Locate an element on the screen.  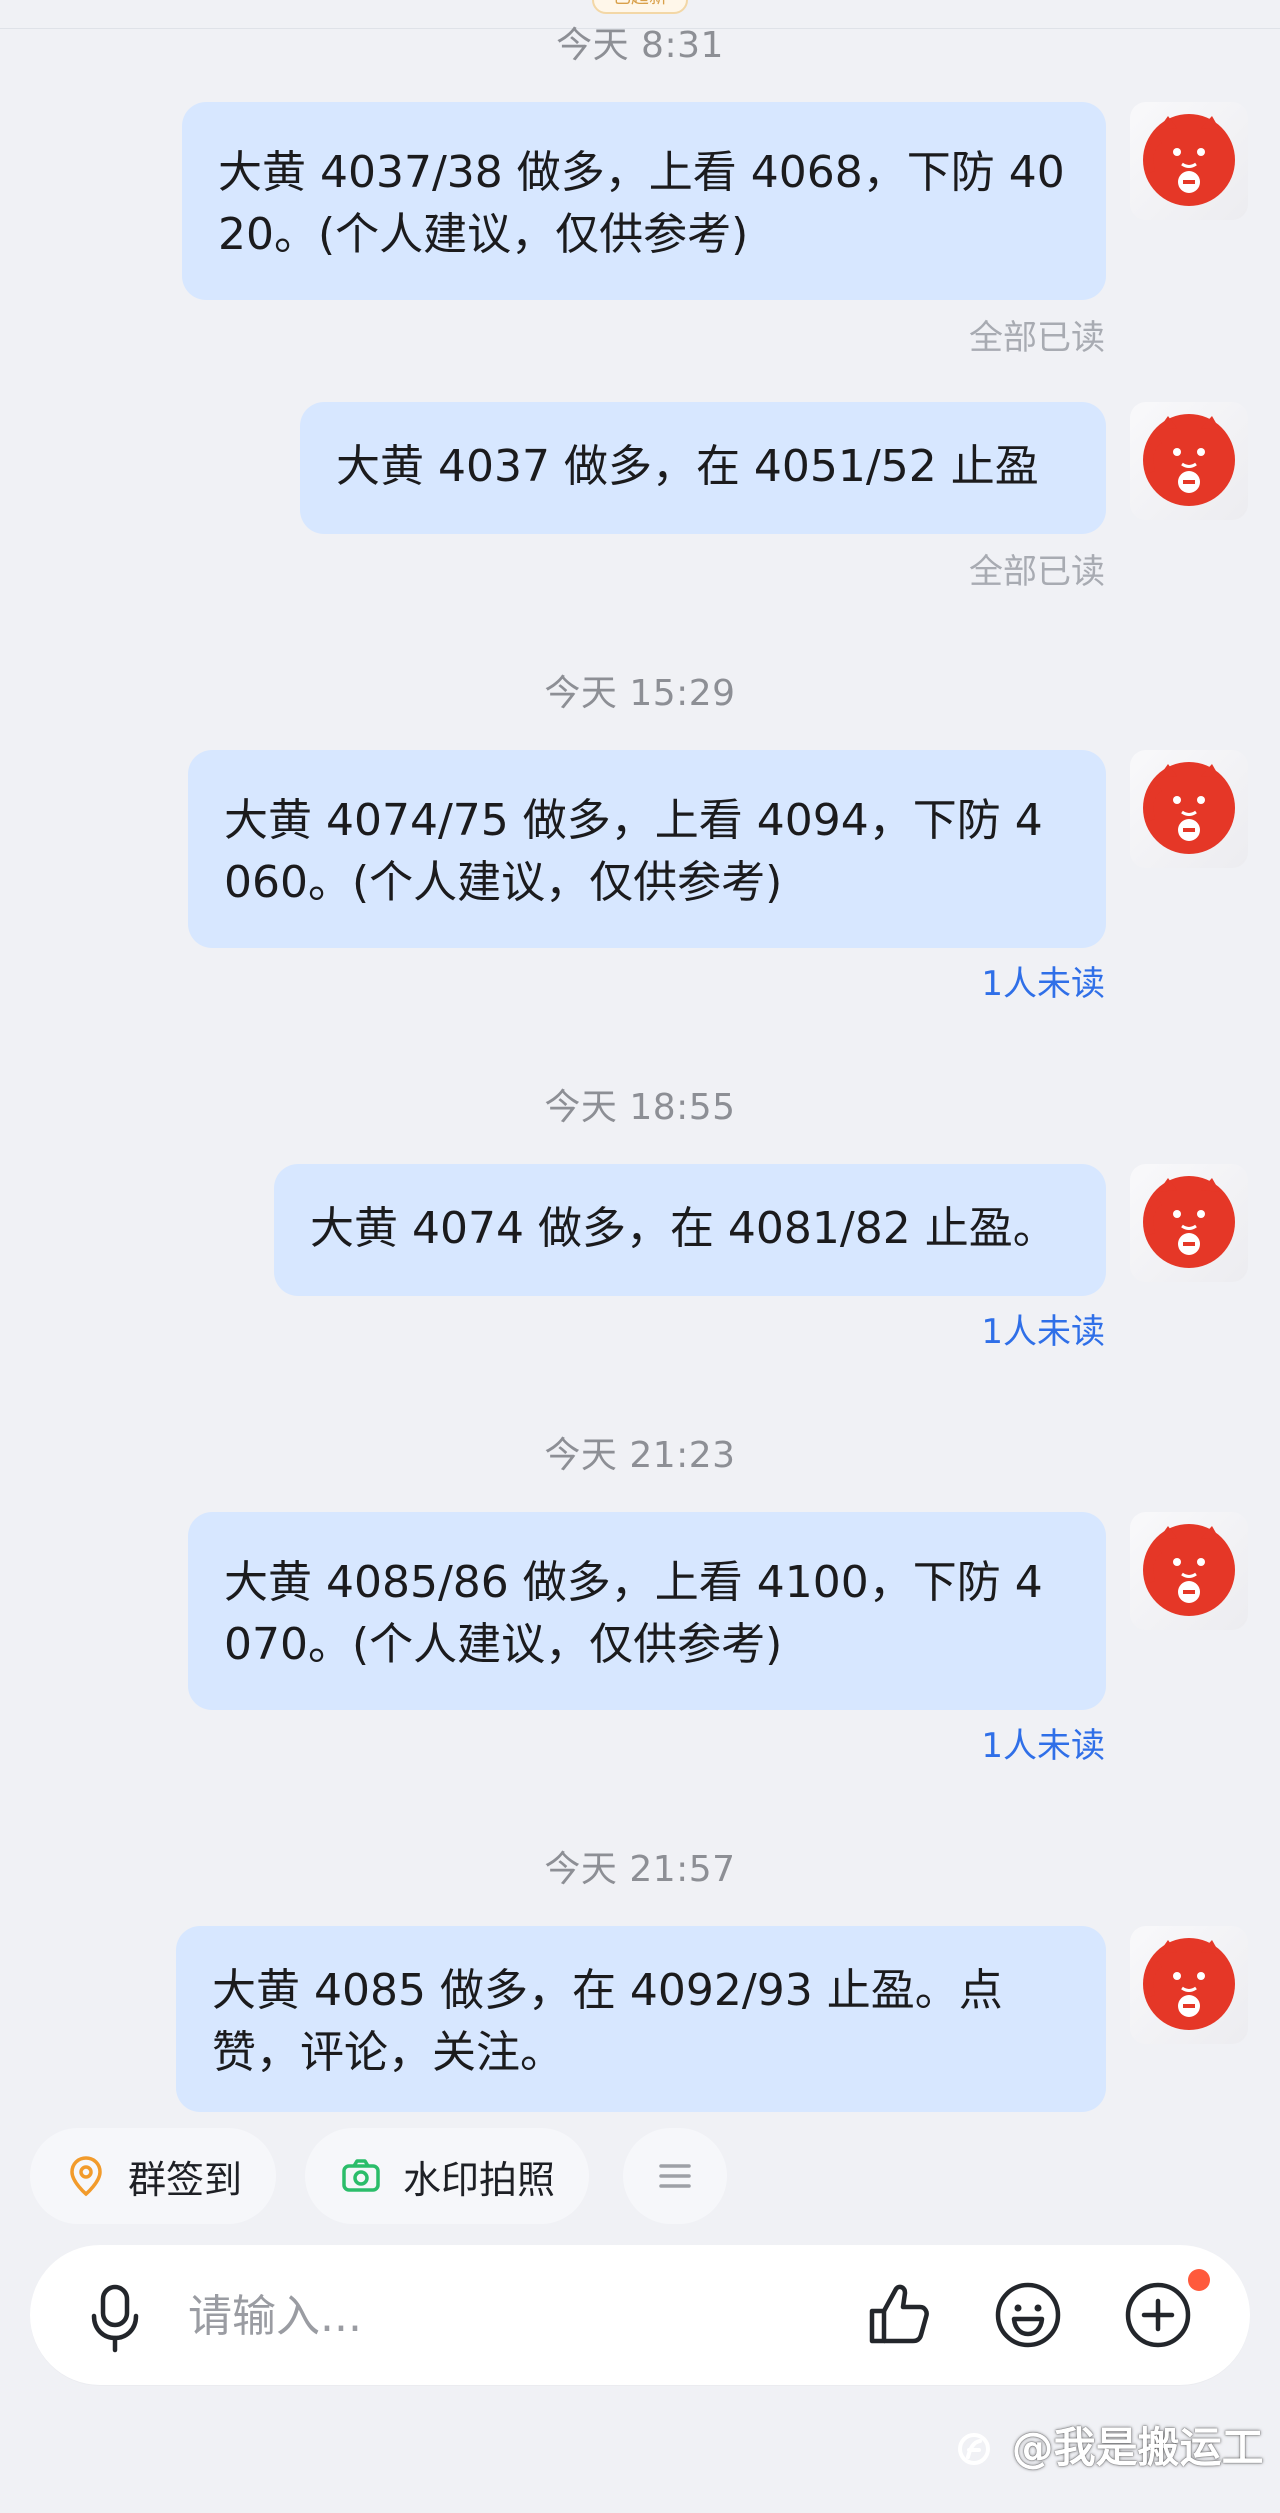
message-timestamp: 今天 18:55 is located at coordinates (640, 1107).